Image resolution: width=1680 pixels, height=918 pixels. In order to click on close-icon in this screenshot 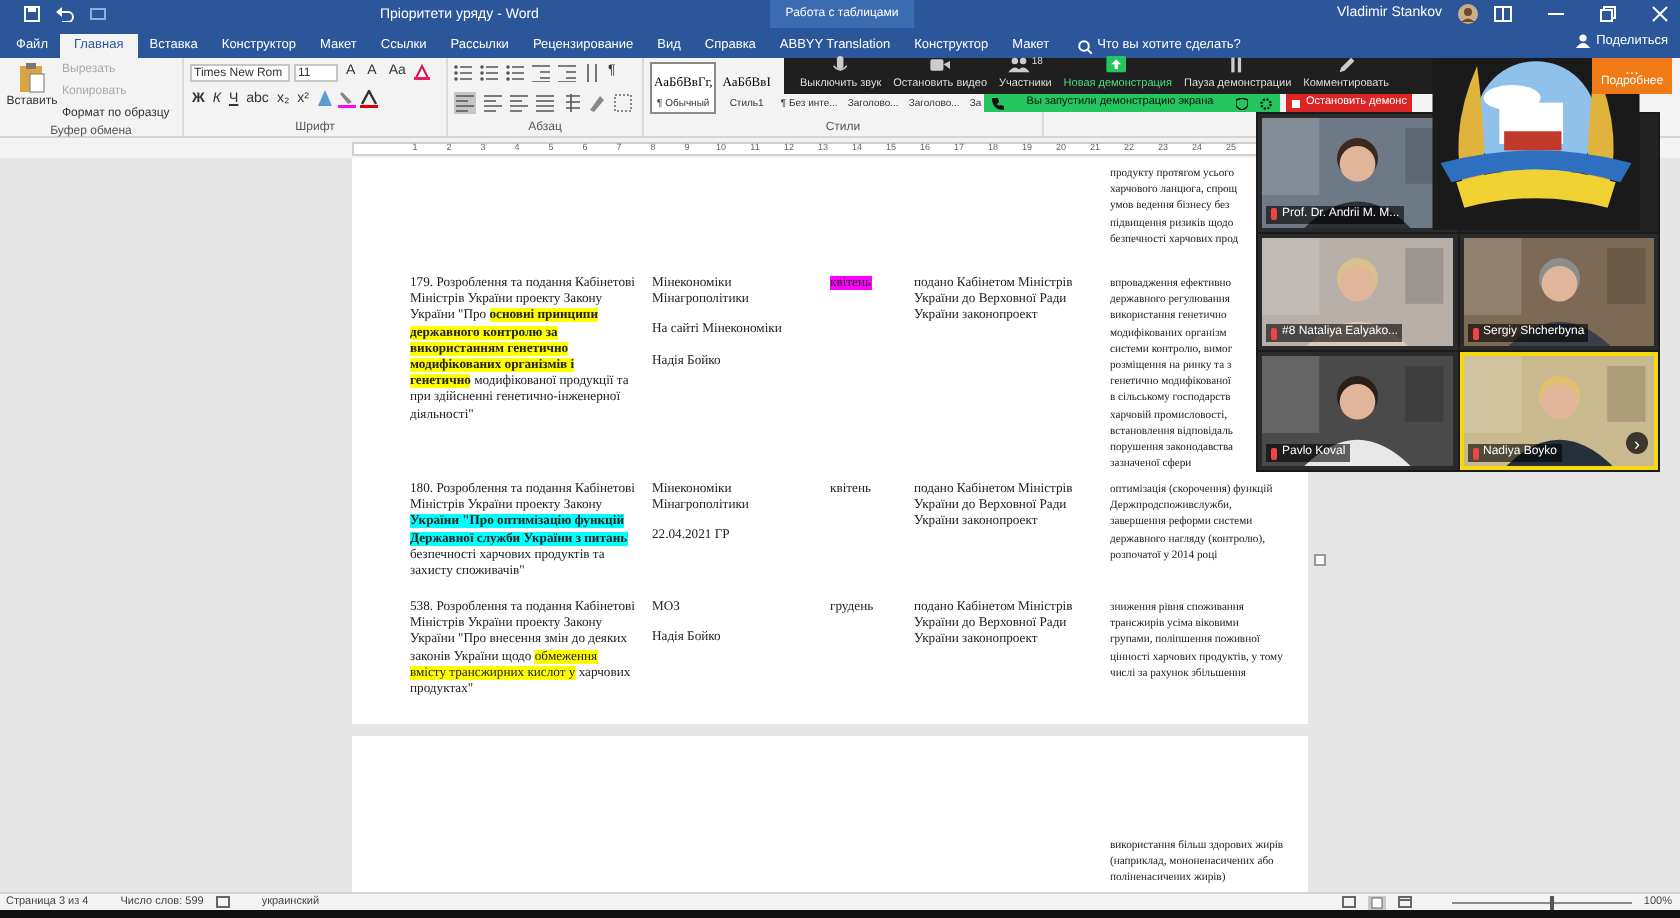, I will do `click(1660, 14)`.